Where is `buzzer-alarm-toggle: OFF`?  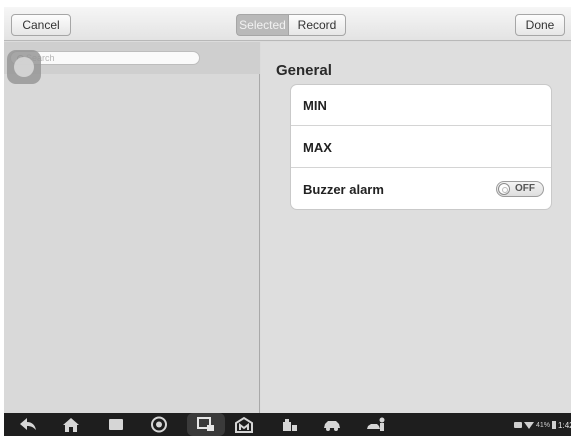 buzzer-alarm-toggle: OFF is located at coordinates (520, 189).